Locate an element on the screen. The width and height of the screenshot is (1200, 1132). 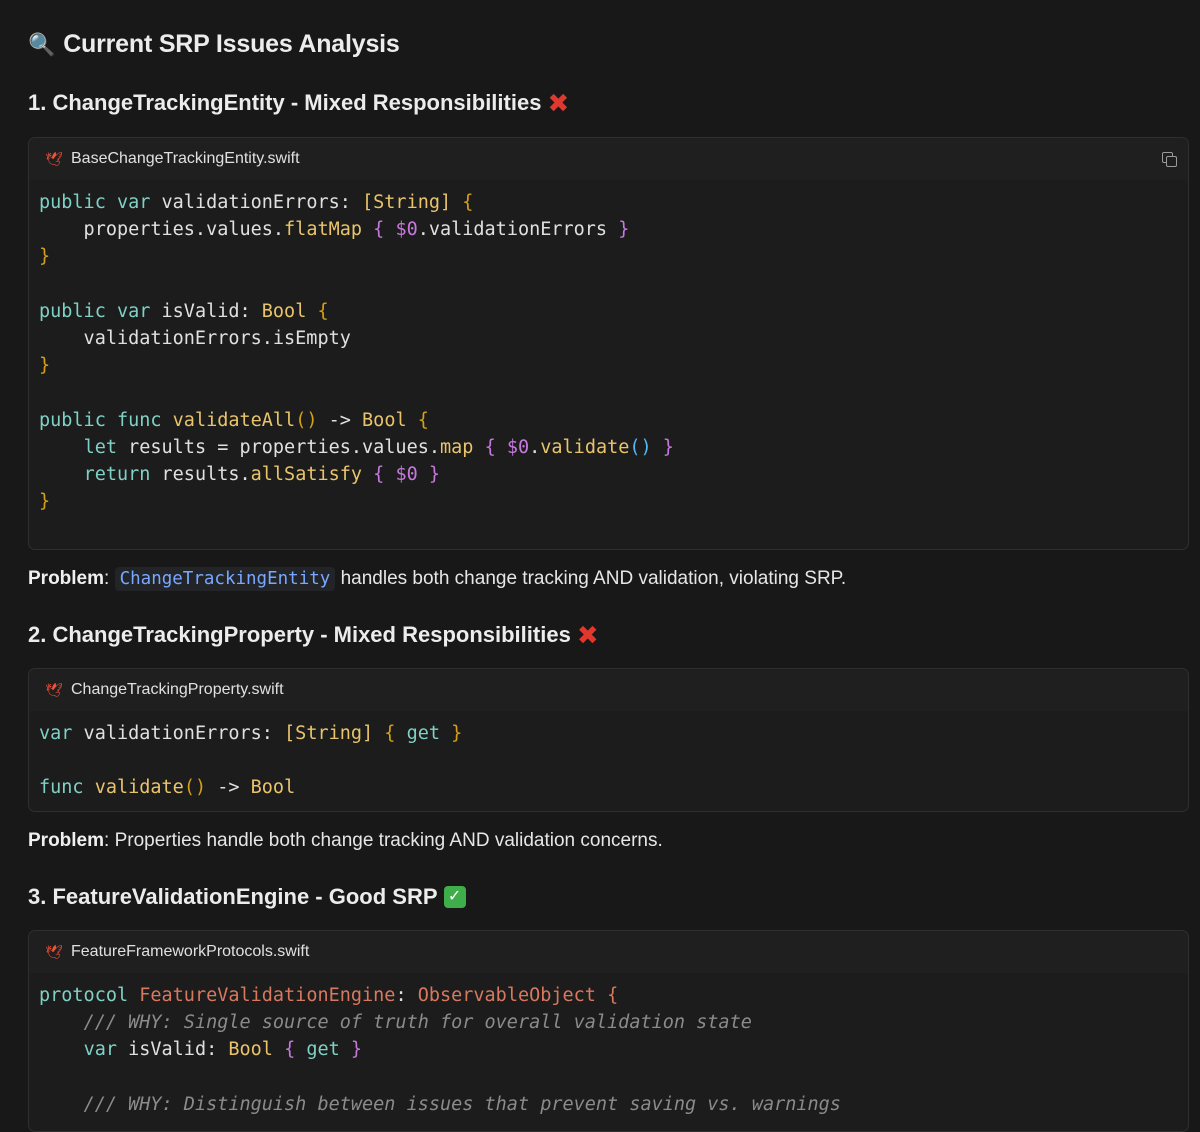
code-block-header: 🕊 FeatureFrameworkProtocols.swift is located at coordinates (608, 952).